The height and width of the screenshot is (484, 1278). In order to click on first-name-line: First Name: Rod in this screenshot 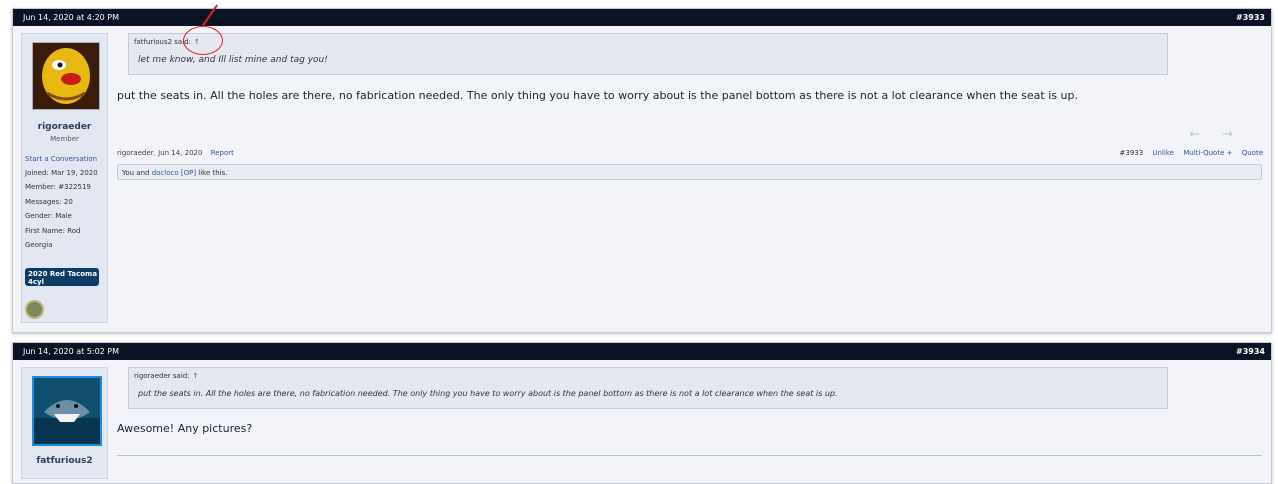, I will do `click(53, 231)`.